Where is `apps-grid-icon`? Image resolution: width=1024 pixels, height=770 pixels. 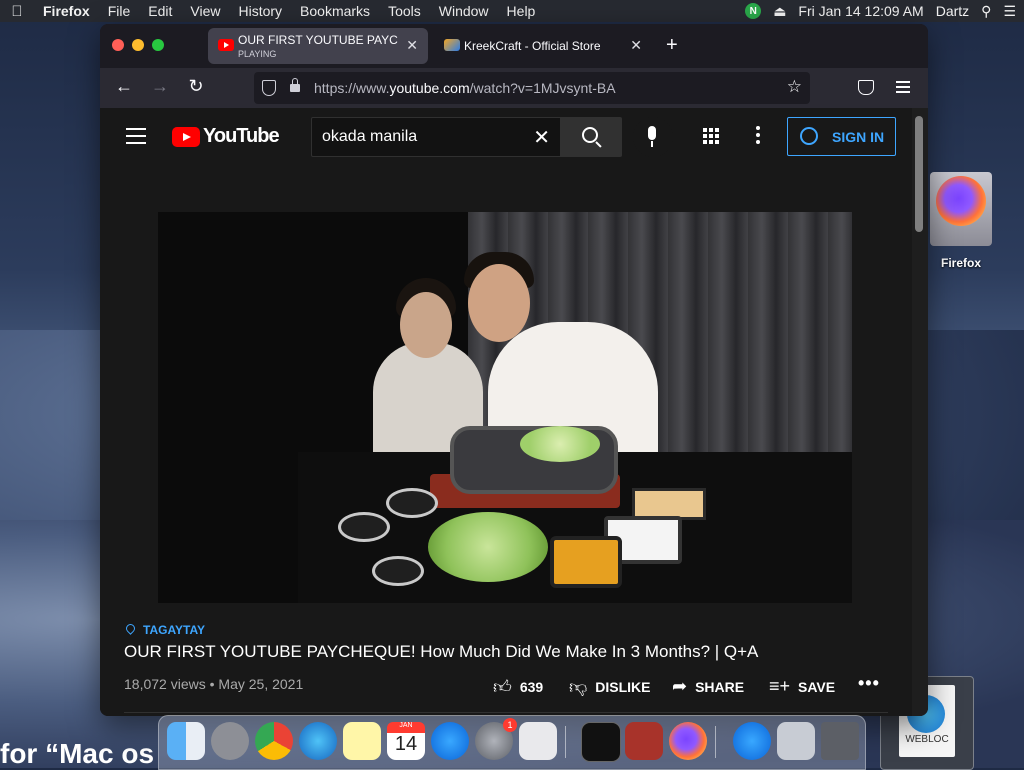
apps-grid-icon is located at coordinates (711, 136).